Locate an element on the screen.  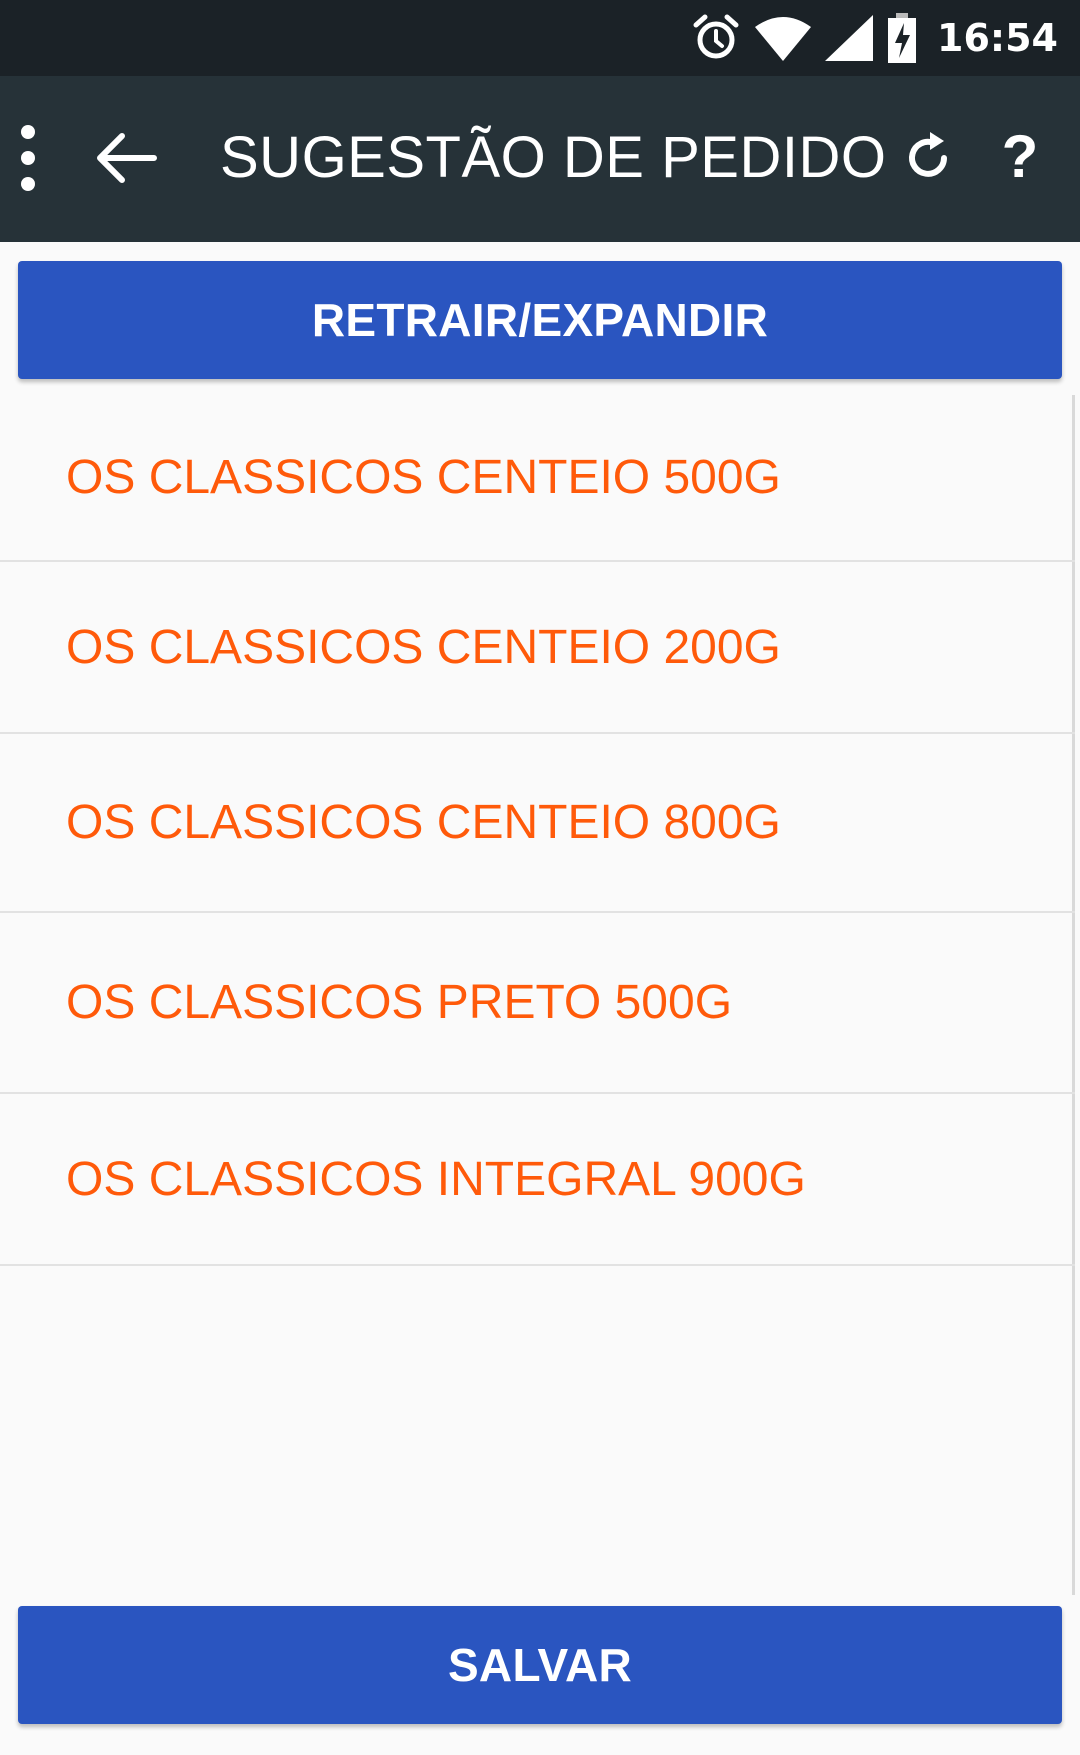
save-button: SALVAR is located at coordinates (540, 1665).